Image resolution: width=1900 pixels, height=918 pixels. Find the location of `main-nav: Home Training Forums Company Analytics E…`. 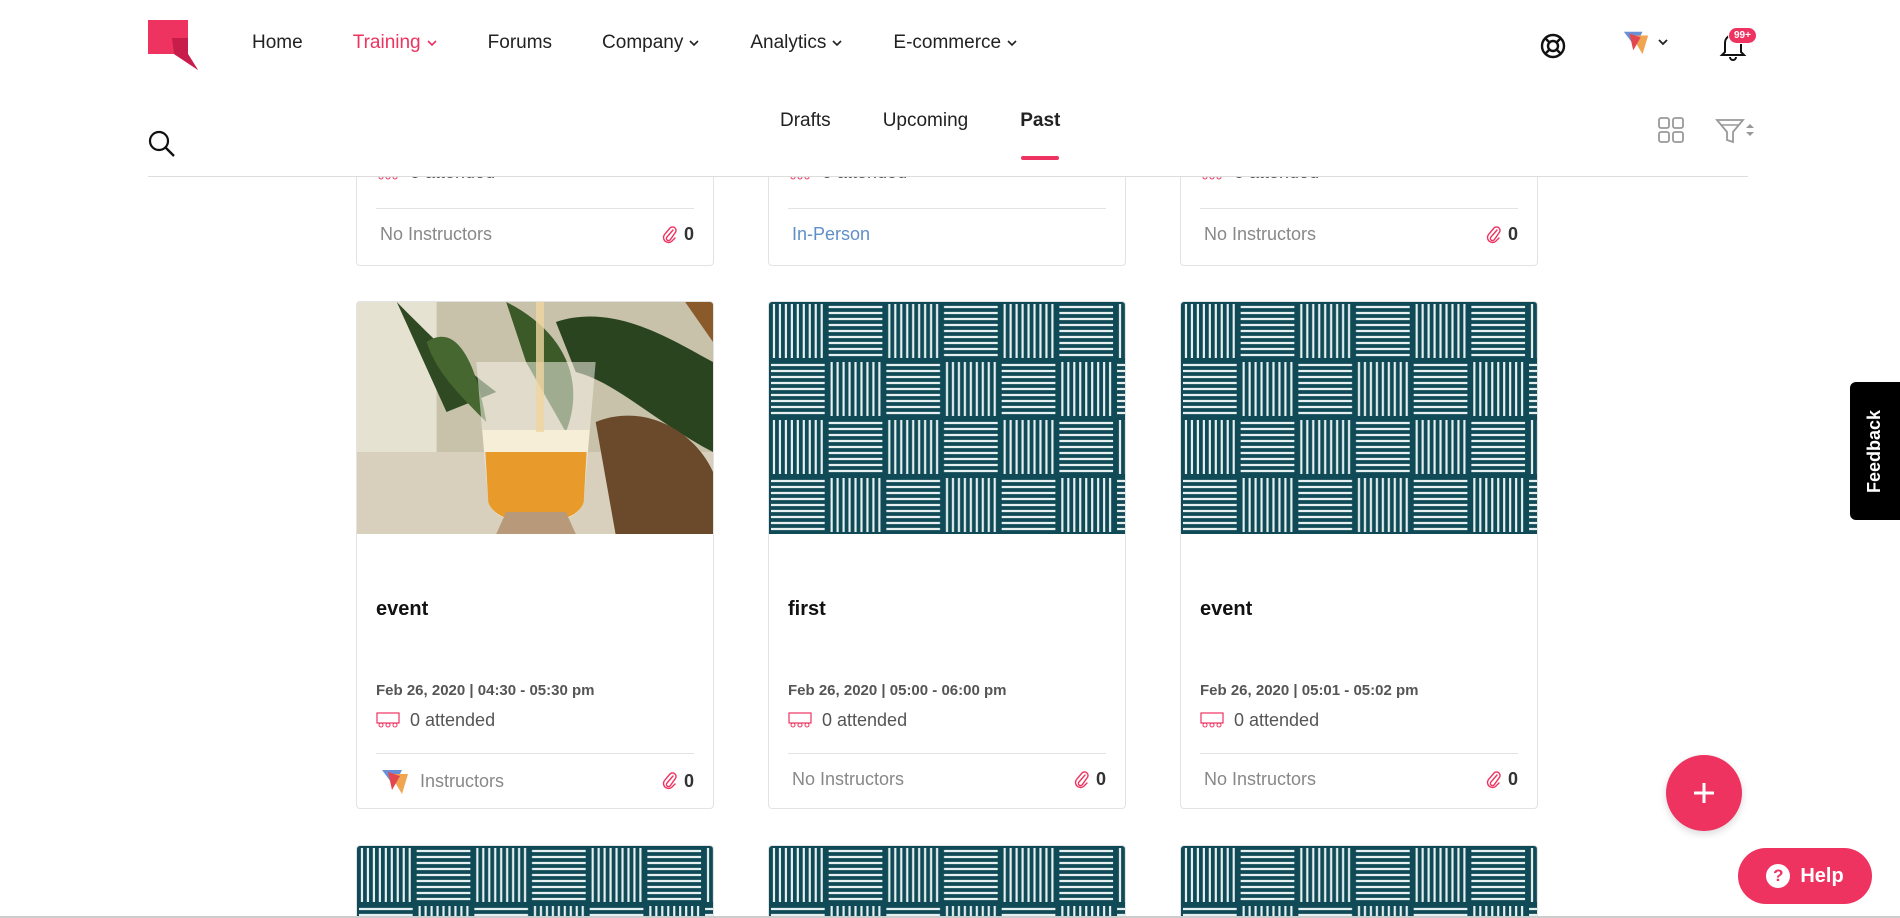

main-nav: Home Training Forums Company Analytics E… is located at coordinates (660, 43).